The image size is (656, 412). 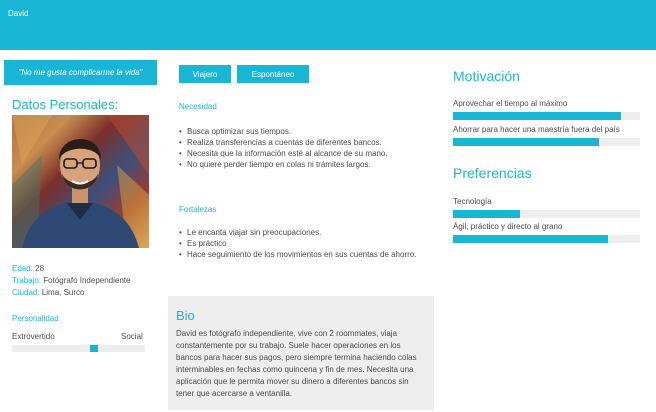 I want to click on datos-personales-title: Datos Personales:, so click(x=65, y=104).